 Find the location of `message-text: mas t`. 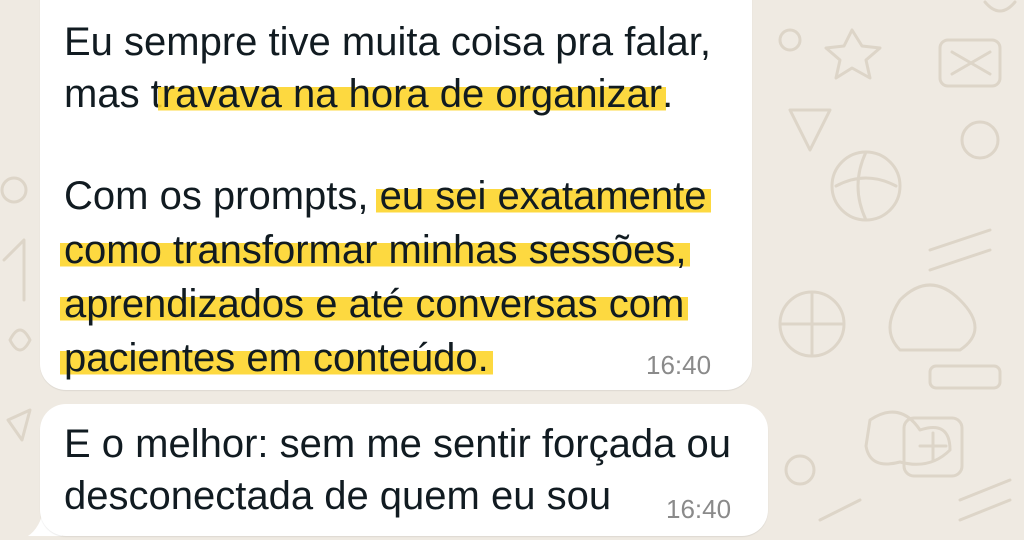

message-text: mas t is located at coordinates (113, 94).